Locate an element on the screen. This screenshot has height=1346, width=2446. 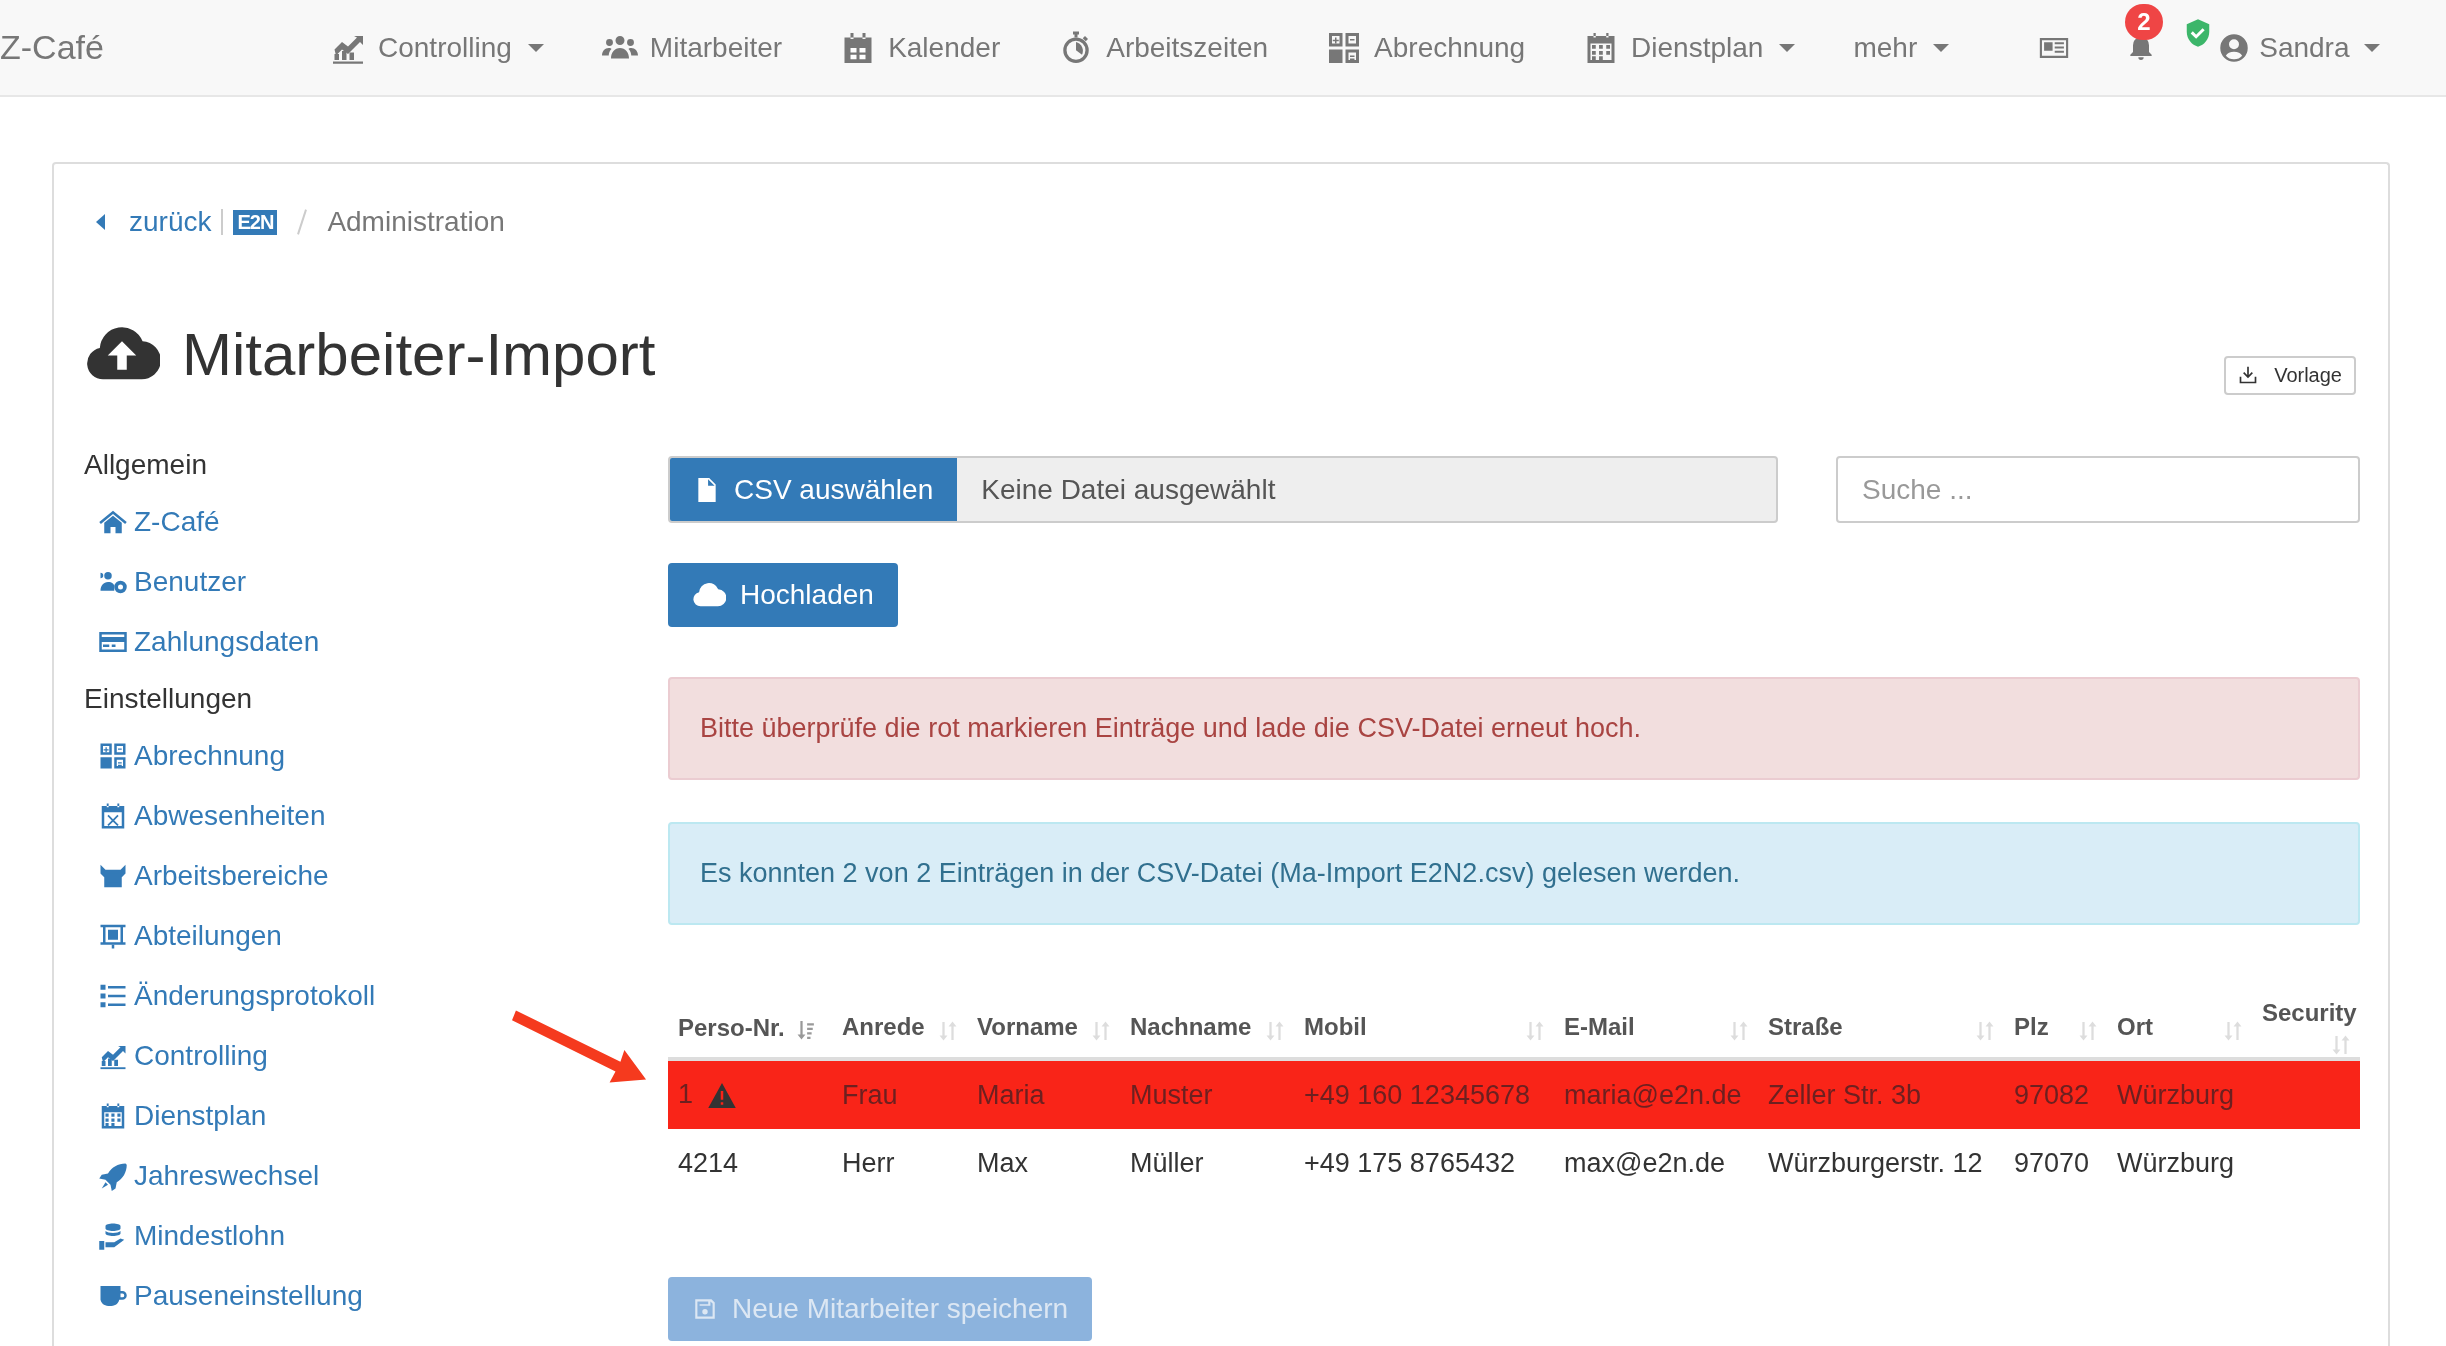
sidebar-link: Jahreswechsel is located at coordinates (376, 1176).